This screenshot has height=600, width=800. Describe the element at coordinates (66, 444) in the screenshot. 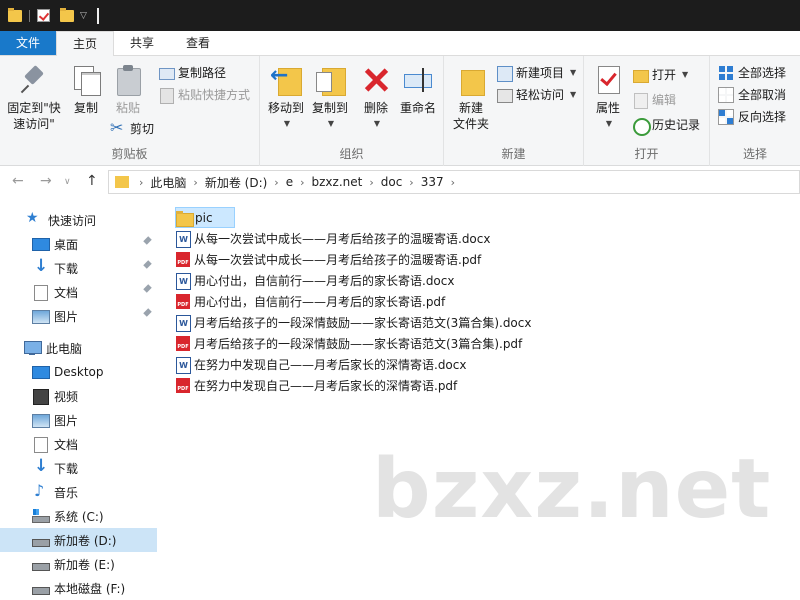

I see `sidebar-item-label: 文档` at that location.